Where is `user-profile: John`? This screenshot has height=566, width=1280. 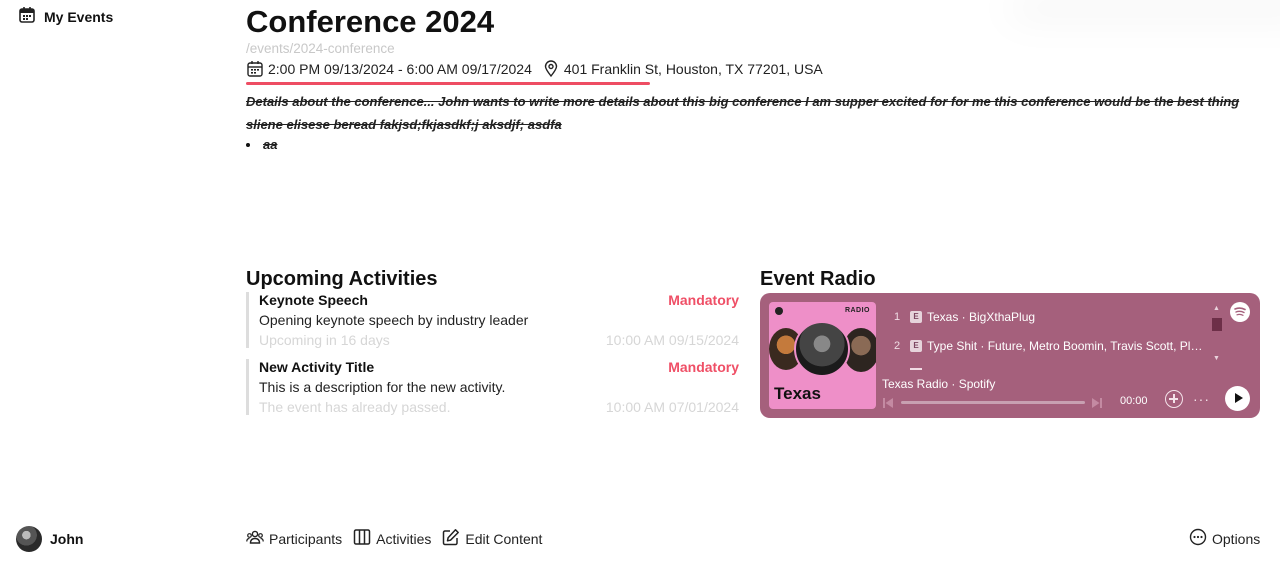 user-profile: John is located at coordinates (49, 539).